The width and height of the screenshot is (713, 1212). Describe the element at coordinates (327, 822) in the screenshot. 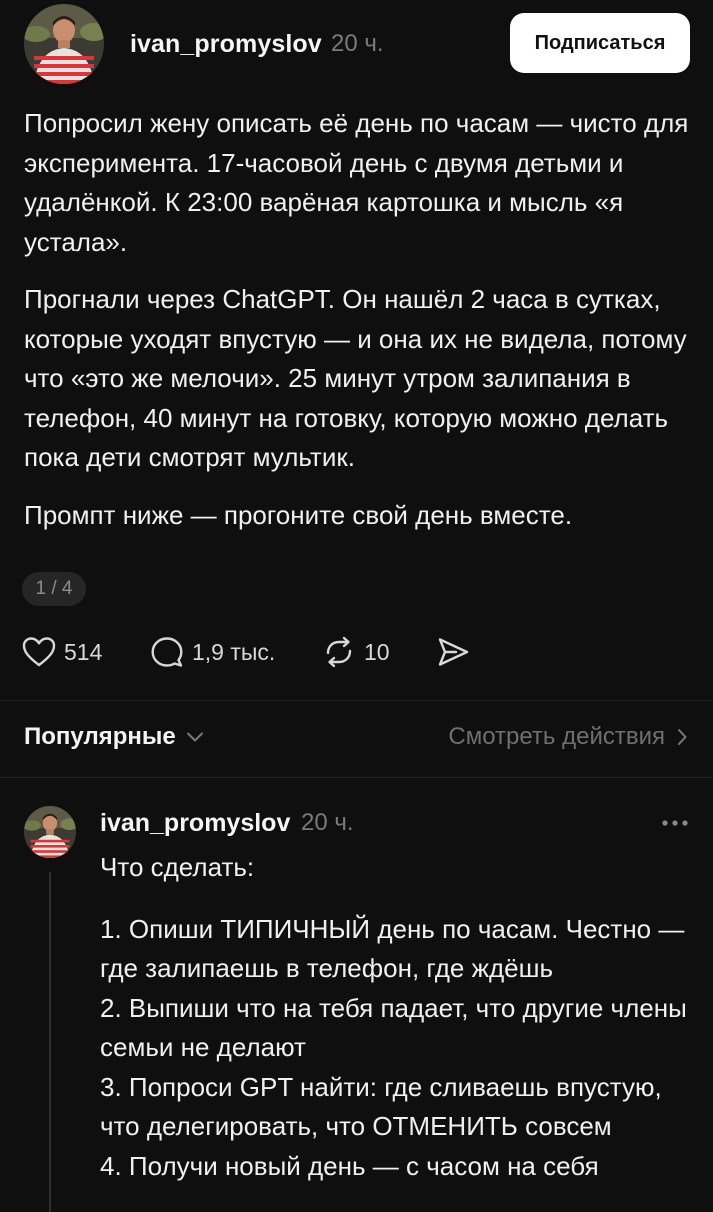

I see `reply-timestamp: 20 ч.` at that location.